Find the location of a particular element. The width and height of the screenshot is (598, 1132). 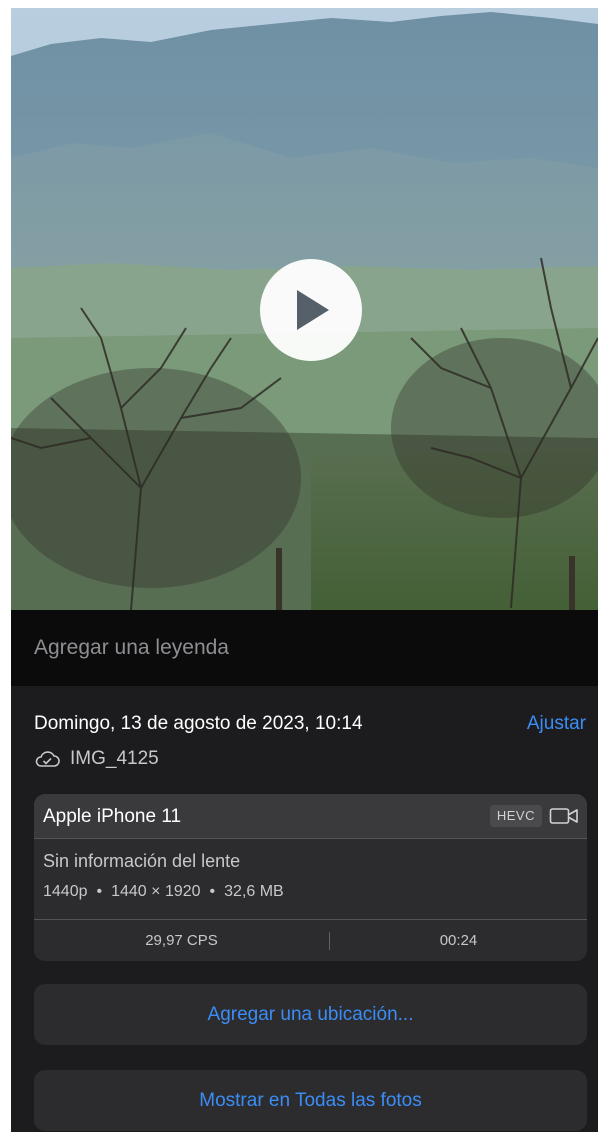

caption-field: Agregar una leyenda is located at coordinates (304, 648).